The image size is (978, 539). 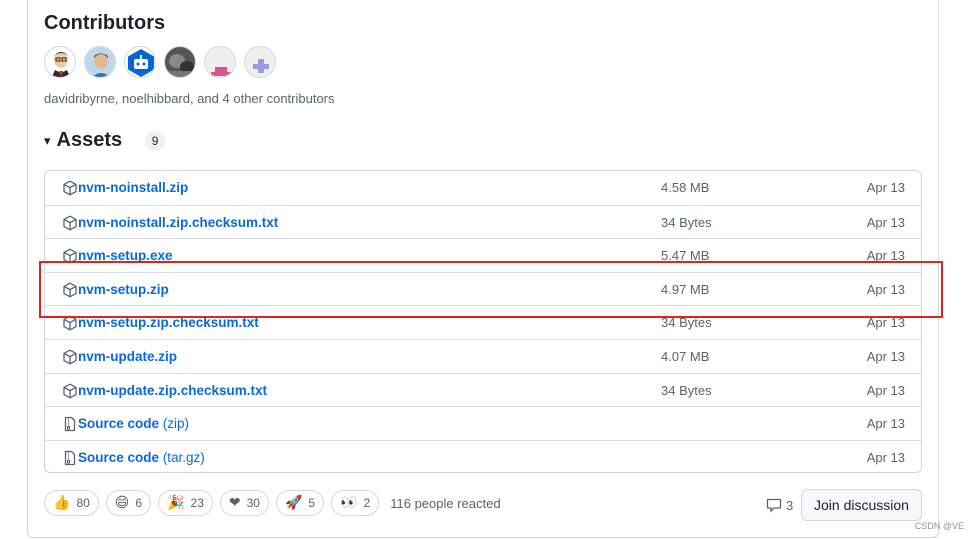 What do you see at coordinates (62, 503) in the screenshot?
I see `thumbs-up-icon: 👍` at bounding box center [62, 503].